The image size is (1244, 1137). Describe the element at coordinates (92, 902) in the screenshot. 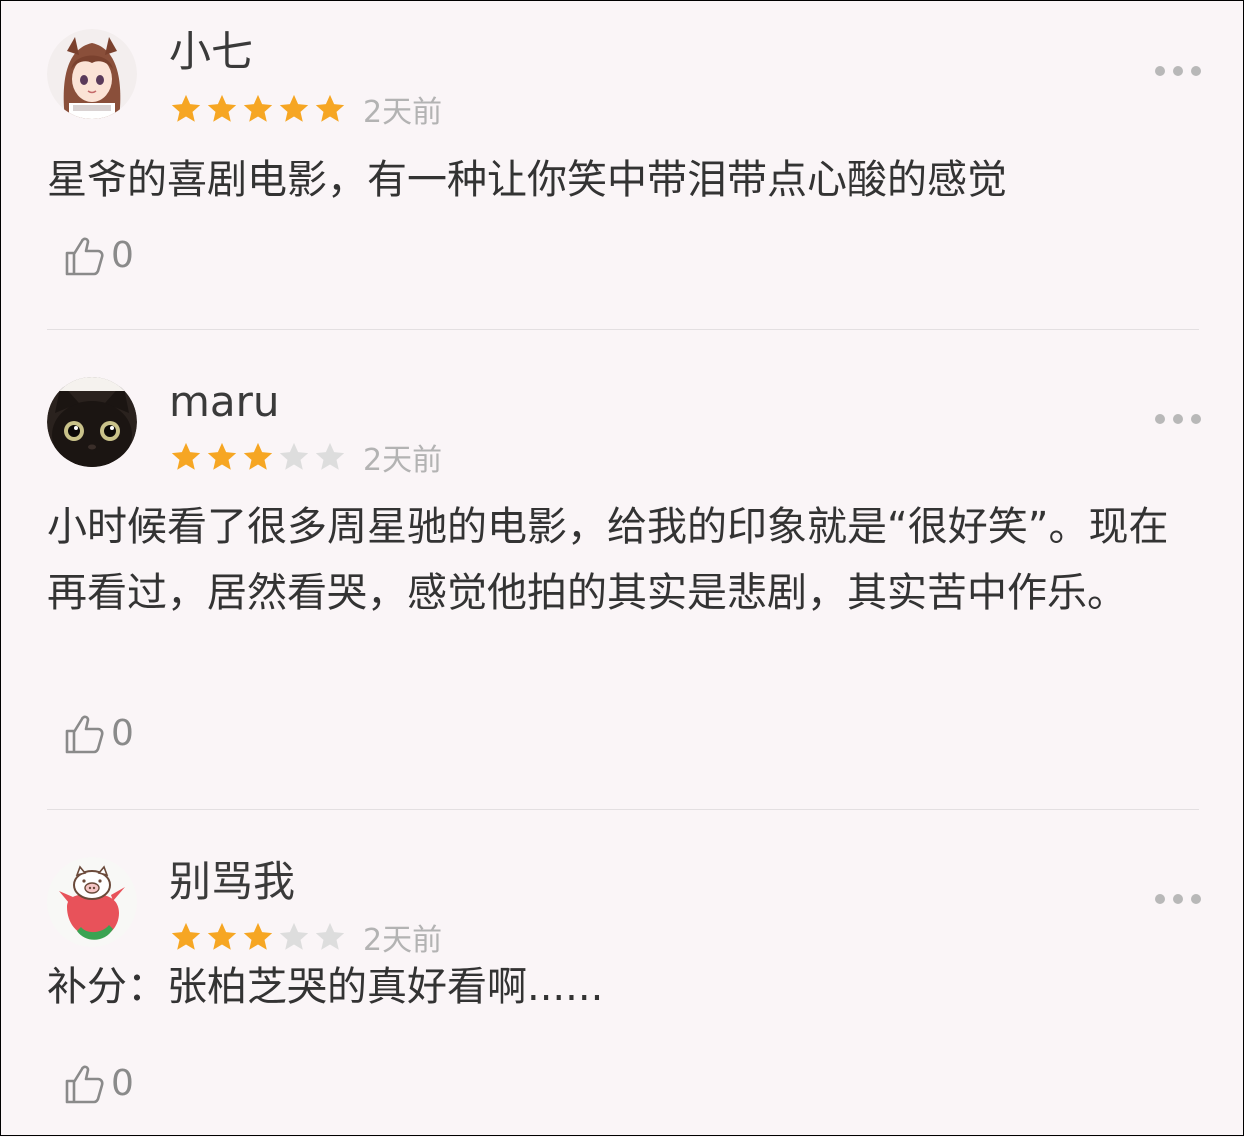

I see `pig-avatar-icon` at that location.